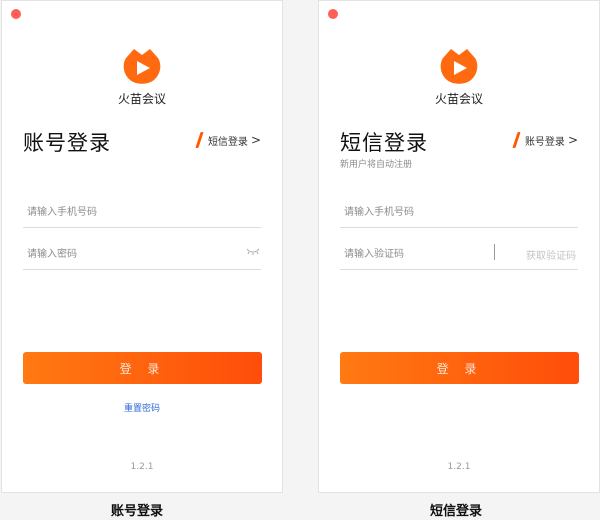 The width and height of the screenshot is (600, 520). I want to click on password-input, so click(127, 254).